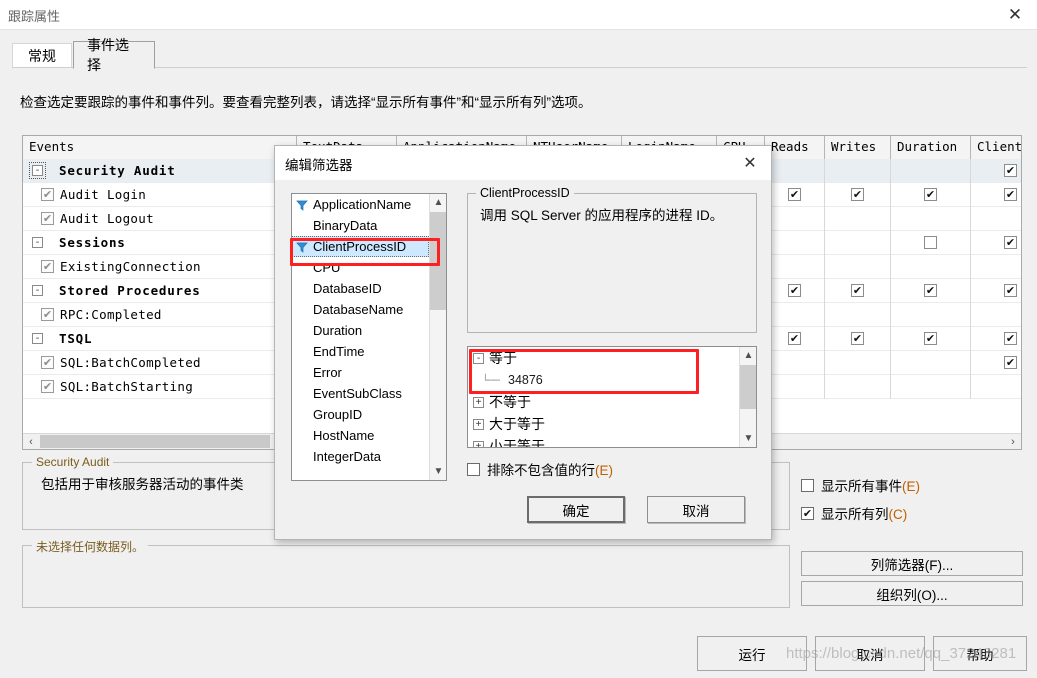  I want to click on cond-scroll-down-icon: ▼, so click(748, 438).